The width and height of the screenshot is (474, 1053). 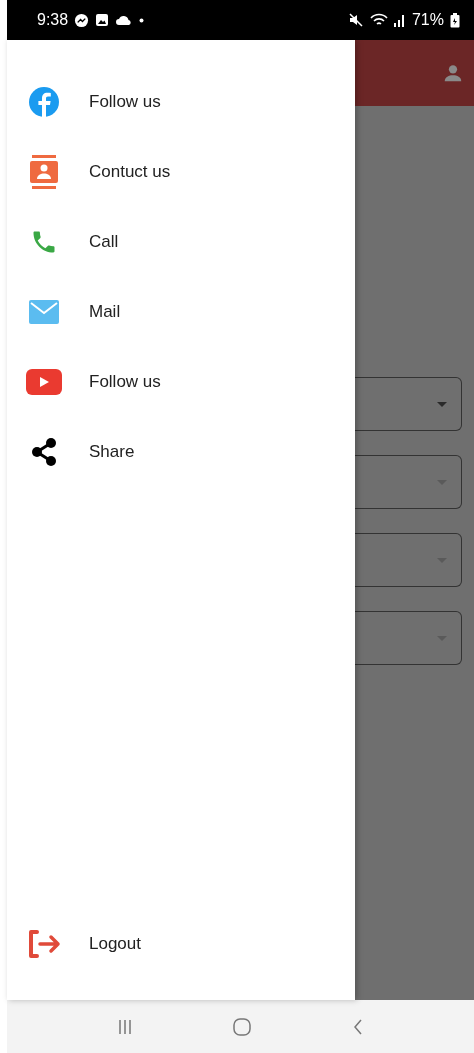 I want to click on contact-card-icon, so click(x=44, y=172).